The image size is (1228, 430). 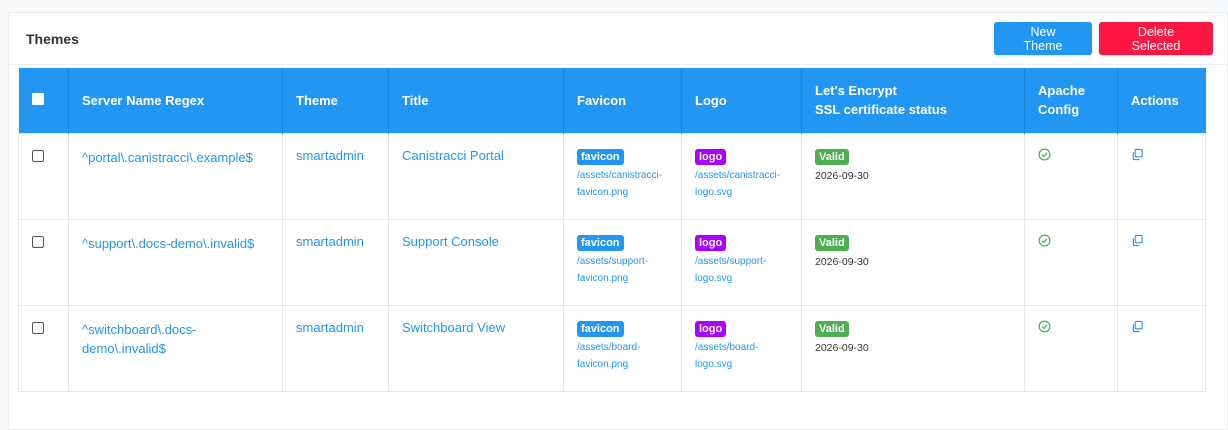 What do you see at coordinates (1071, 100) in the screenshot?
I see `column-header: Apache Config` at bounding box center [1071, 100].